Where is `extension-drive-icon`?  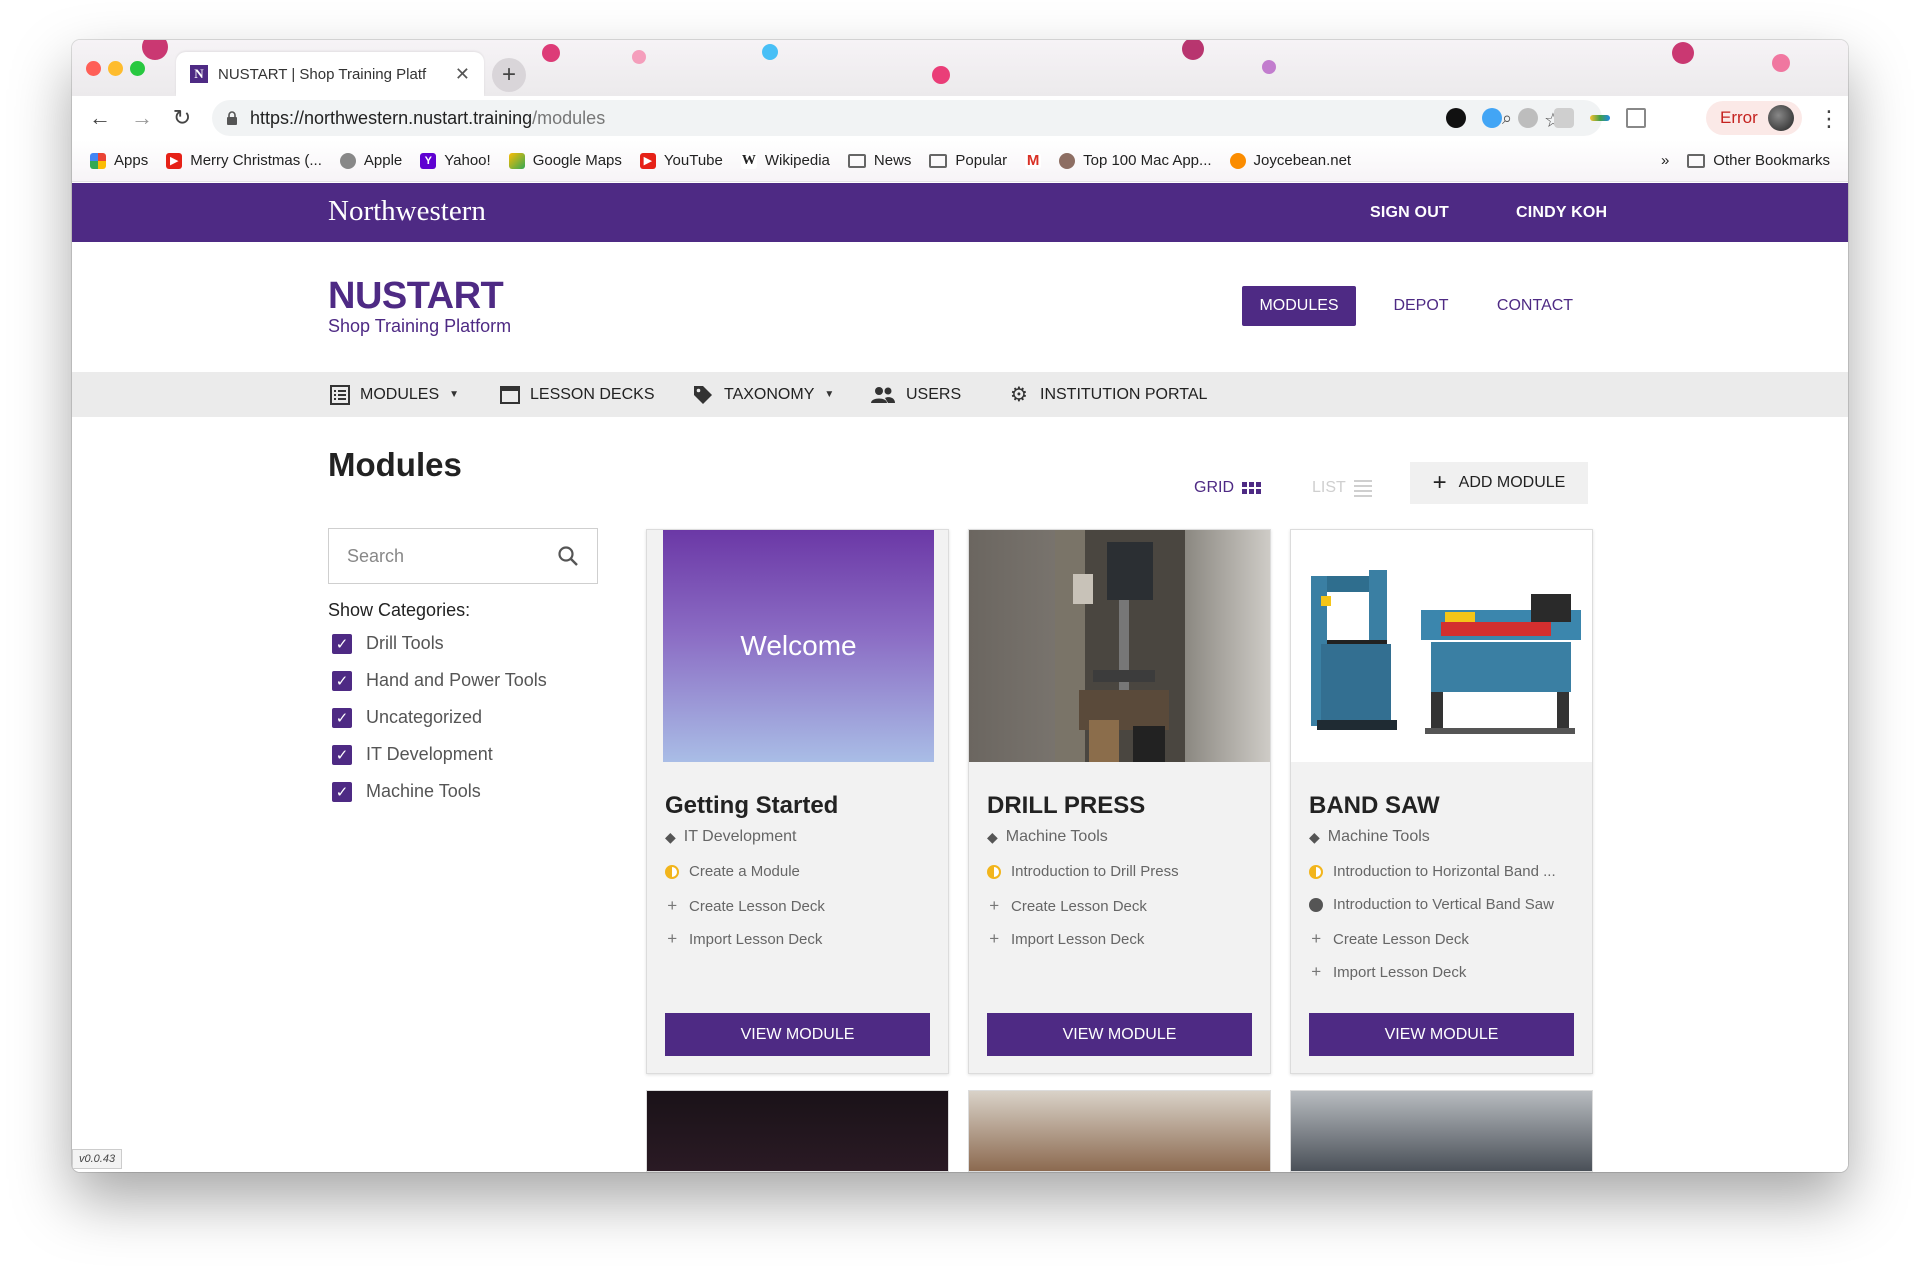 extension-drive-icon is located at coordinates (1600, 118).